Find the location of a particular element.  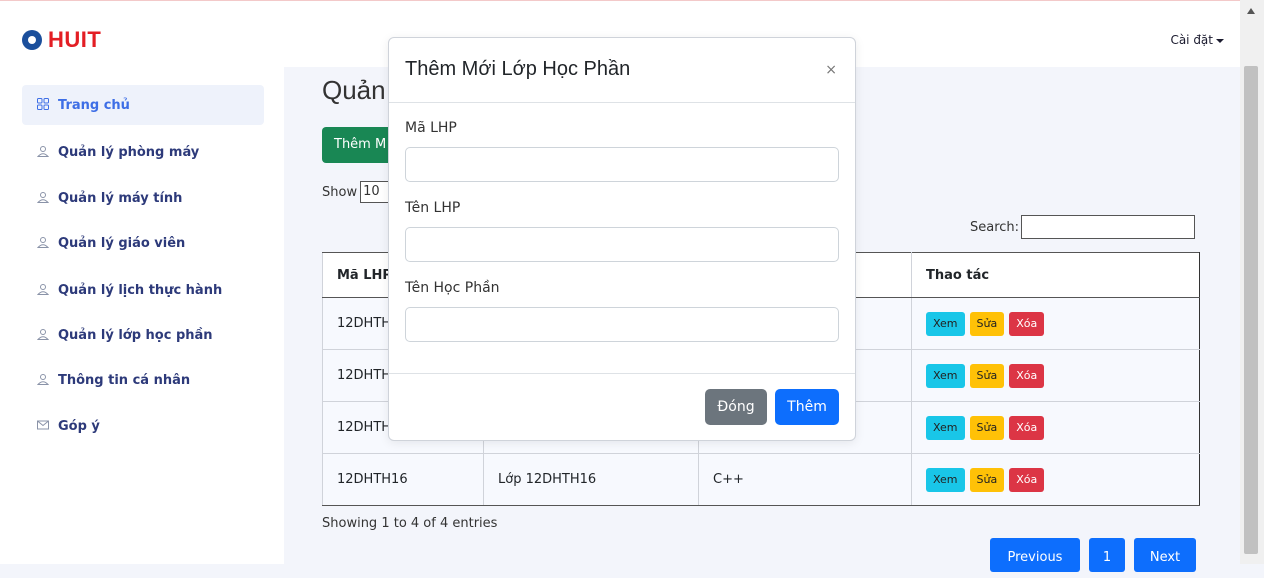

table-row: 12DHTH16 Lớp 12DHTH16 C++ Xem Sửa Xóa is located at coordinates (761, 479).